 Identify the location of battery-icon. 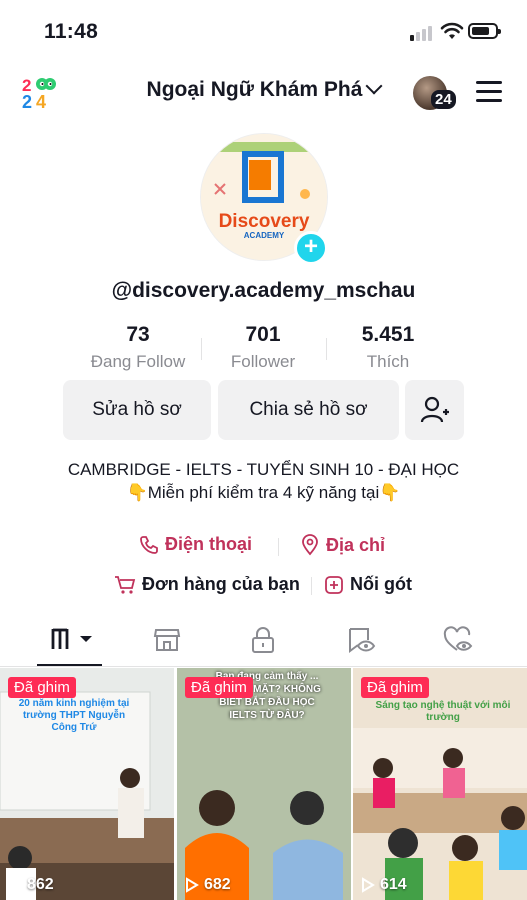
(484, 31).